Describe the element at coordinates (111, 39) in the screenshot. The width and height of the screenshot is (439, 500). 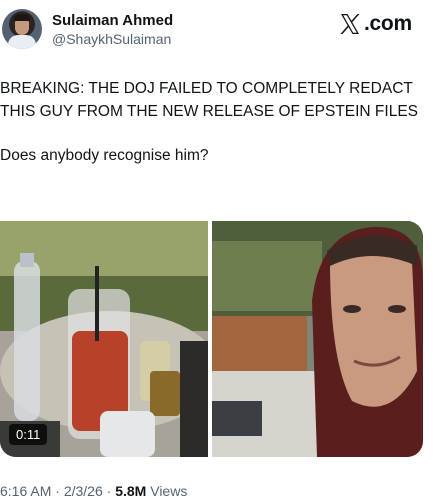
I see `author-handle: @ShaykhSulaiman` at that location.